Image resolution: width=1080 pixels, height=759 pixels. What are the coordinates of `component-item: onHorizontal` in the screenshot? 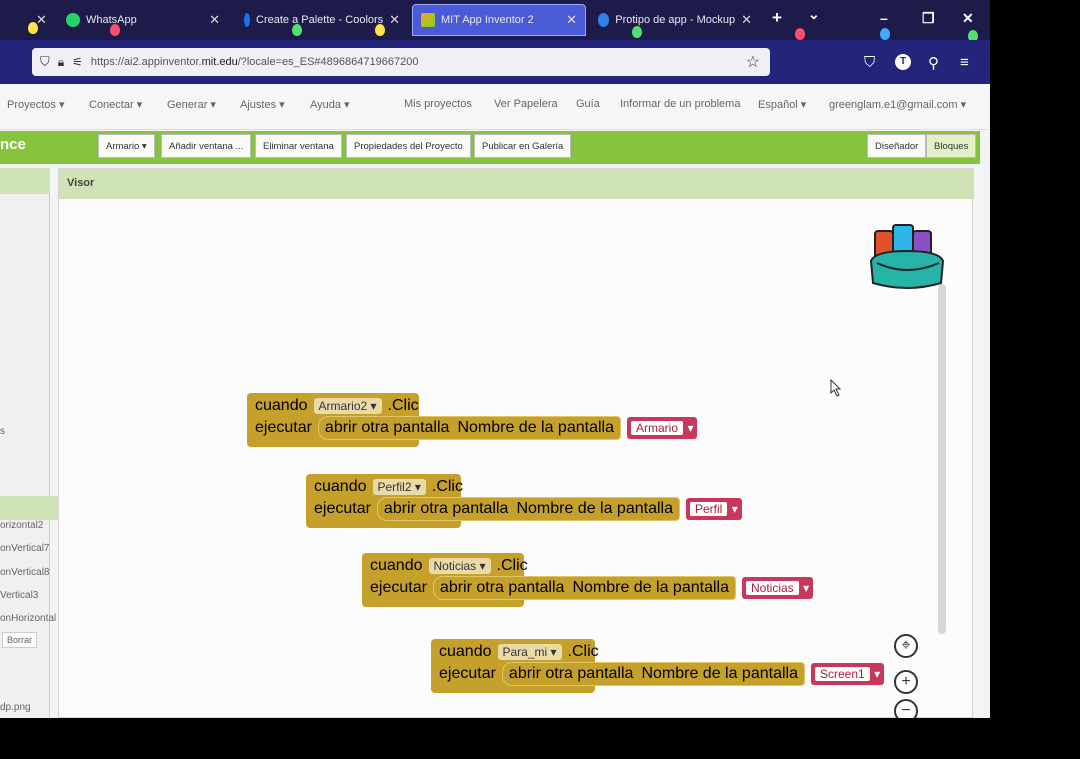 It's located at (28, 618).